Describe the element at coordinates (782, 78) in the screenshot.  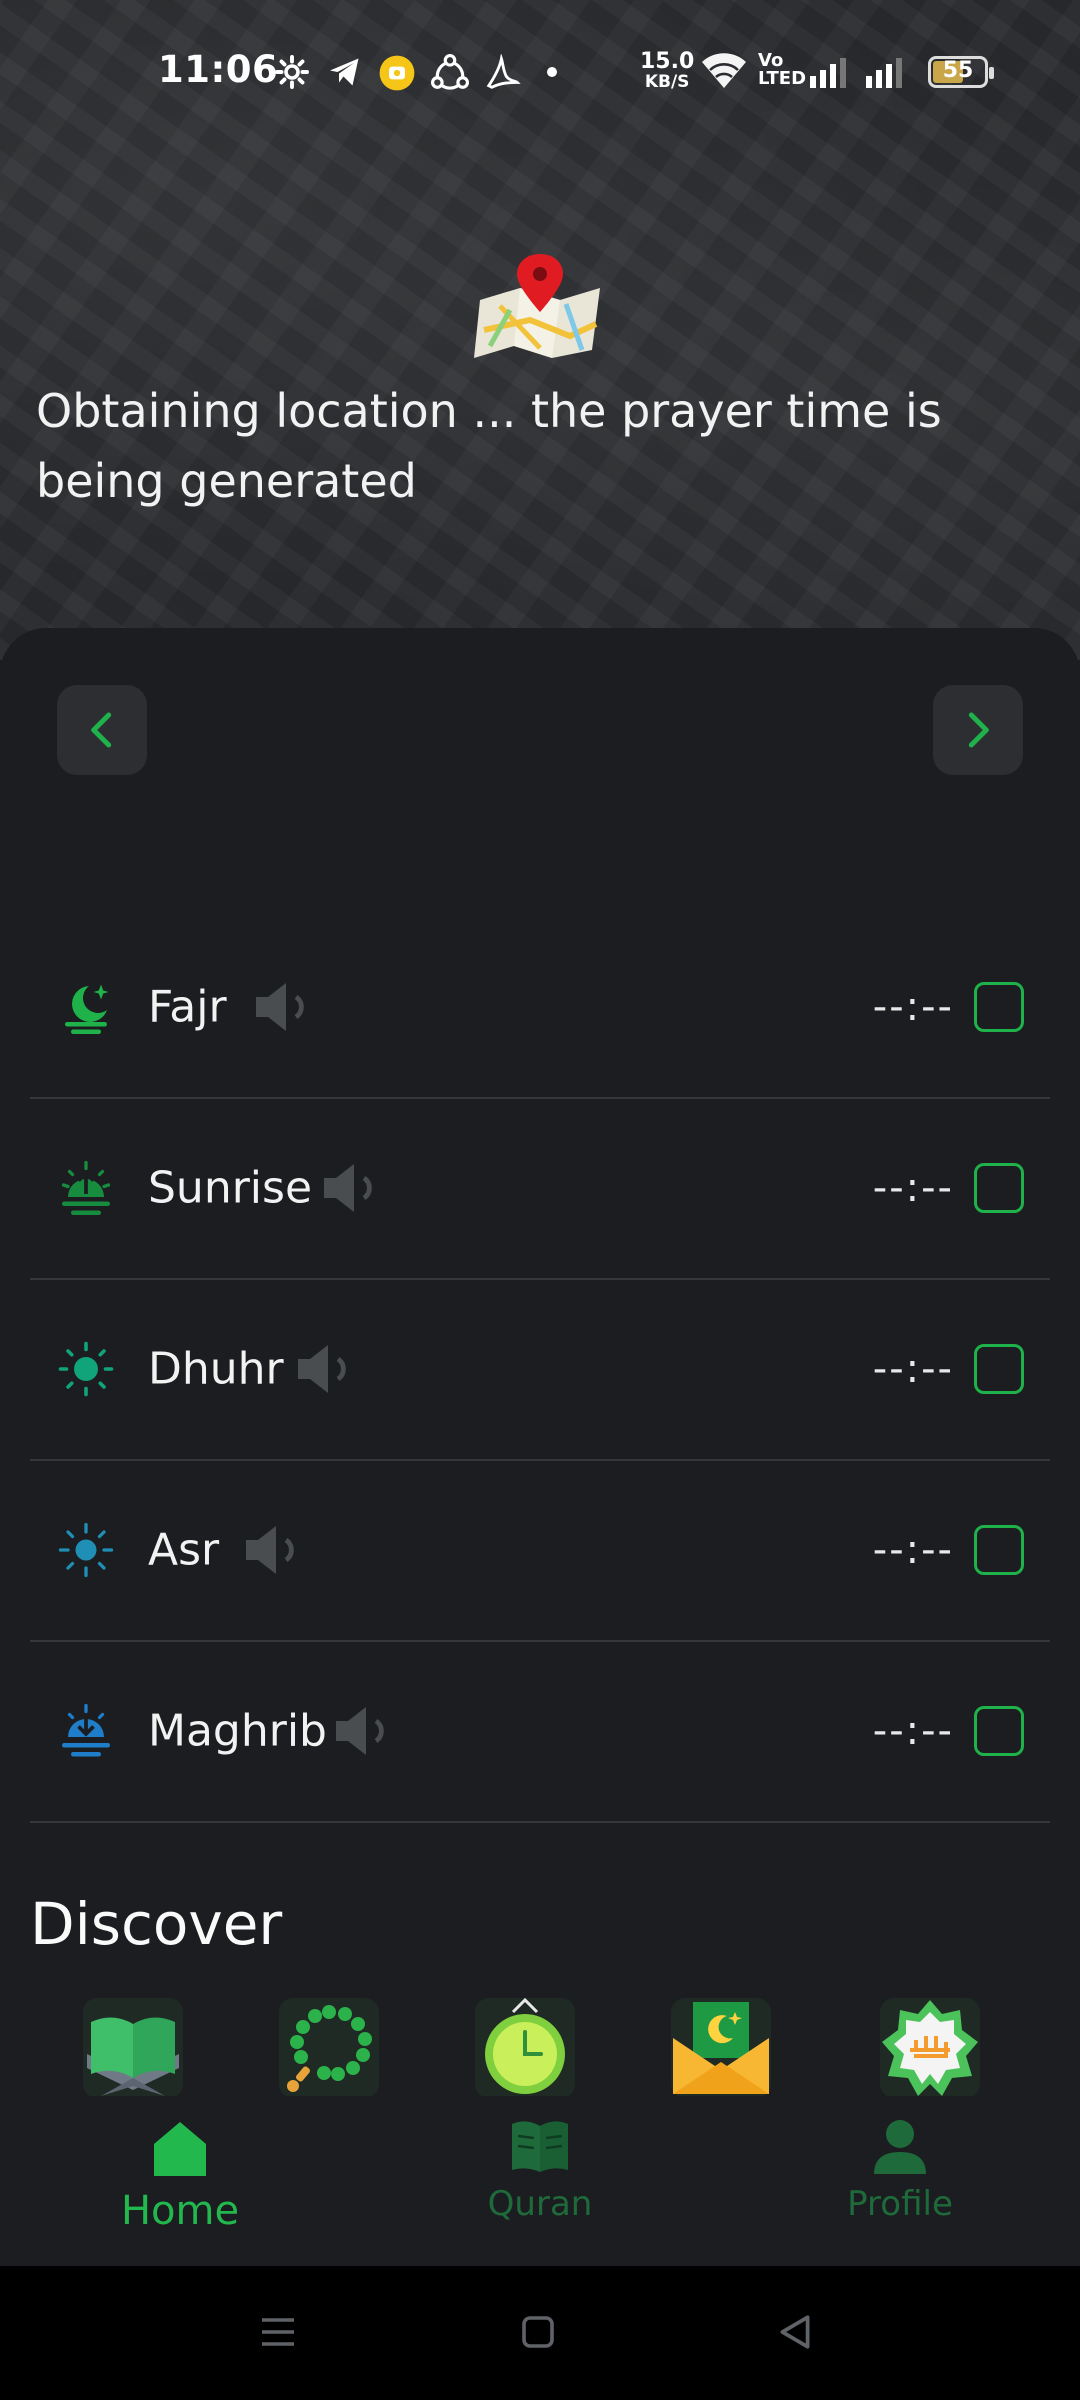
I see `volte-label-bottom: LTED` at that location.